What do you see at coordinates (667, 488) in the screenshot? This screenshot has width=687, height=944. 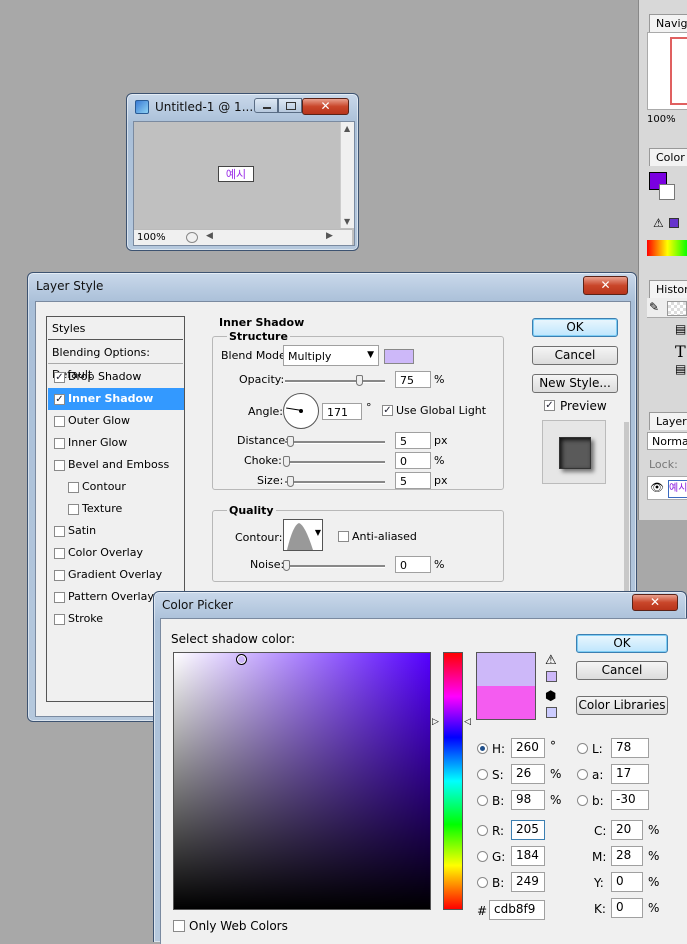 I see `layer-row: 👁 예시` at bounding box center [667, 488].